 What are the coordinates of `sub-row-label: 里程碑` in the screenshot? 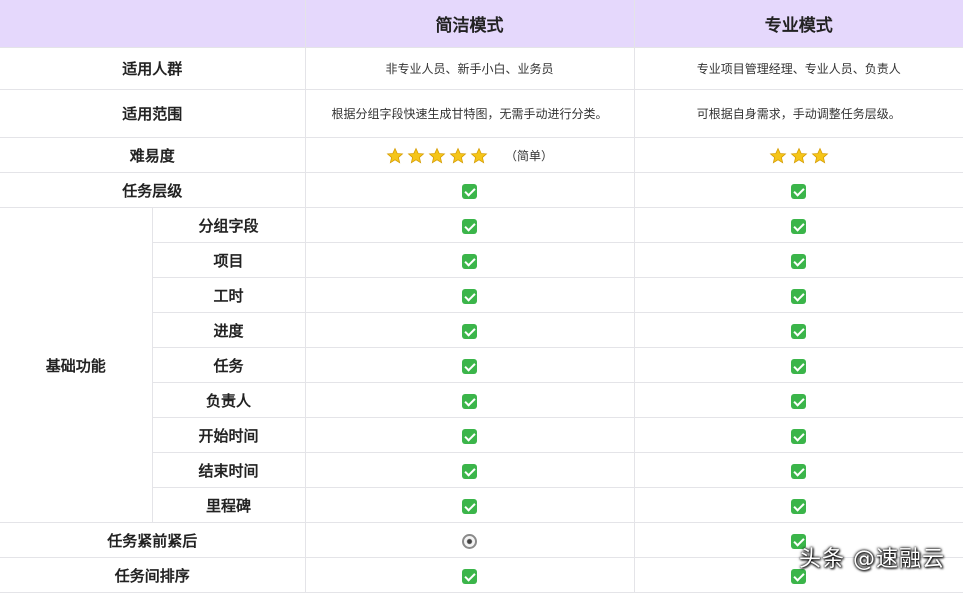 It's located at (229, 505).